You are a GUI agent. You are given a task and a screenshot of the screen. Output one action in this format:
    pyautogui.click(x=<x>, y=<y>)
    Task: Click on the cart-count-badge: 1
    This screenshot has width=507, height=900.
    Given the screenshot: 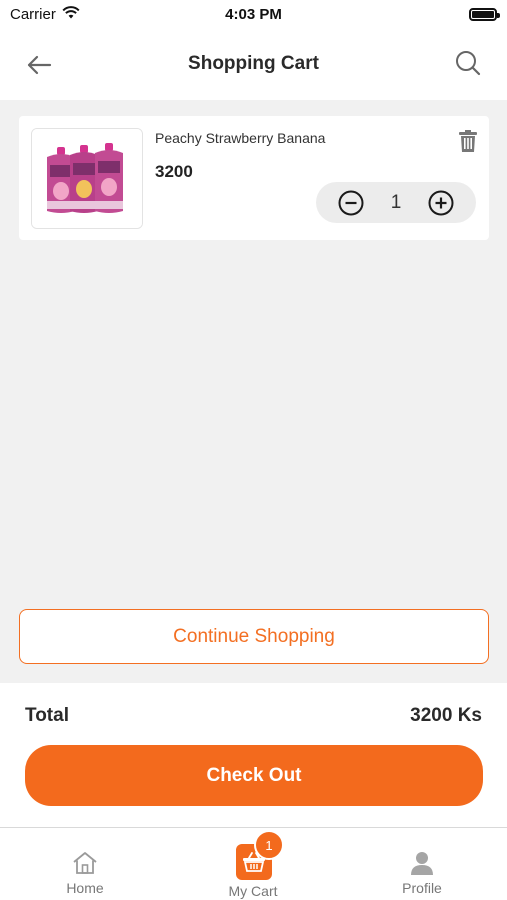 What is the action you would take?
    pyautogui.click(x=269, y=845)
    